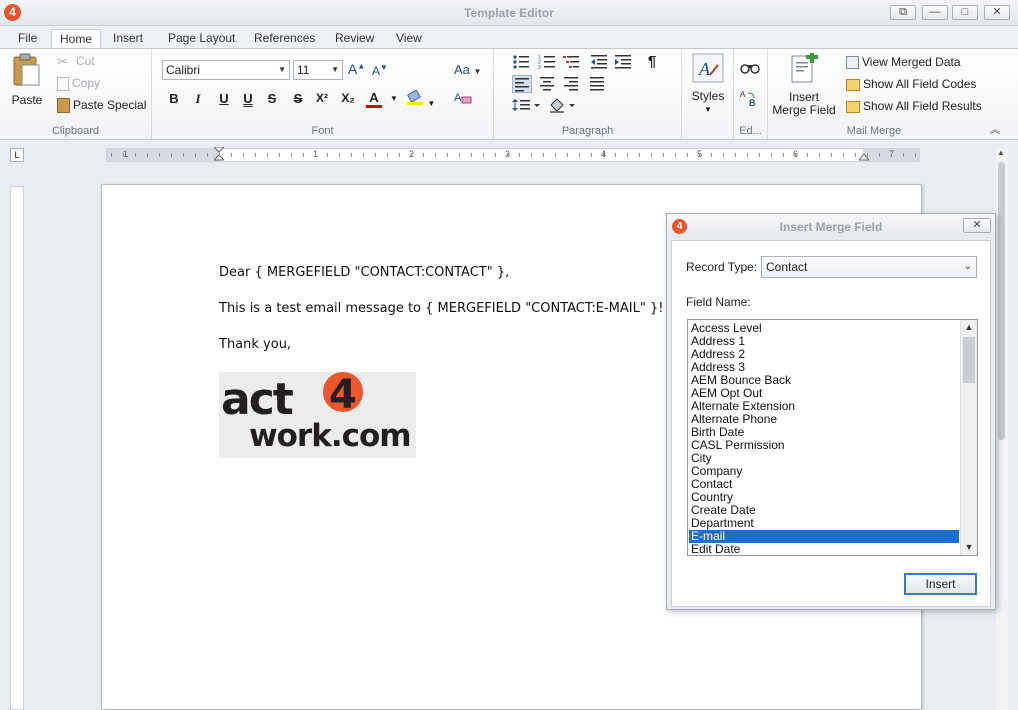 Image resolution: width=1018 pixels, height=710 pixels. I want to click on shrink-font-button: A▼, so click(380, 70).